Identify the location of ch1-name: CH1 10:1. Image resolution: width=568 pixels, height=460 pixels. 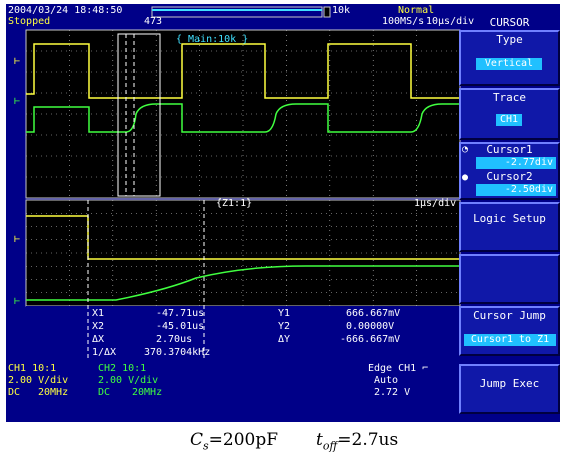
(32, 368).